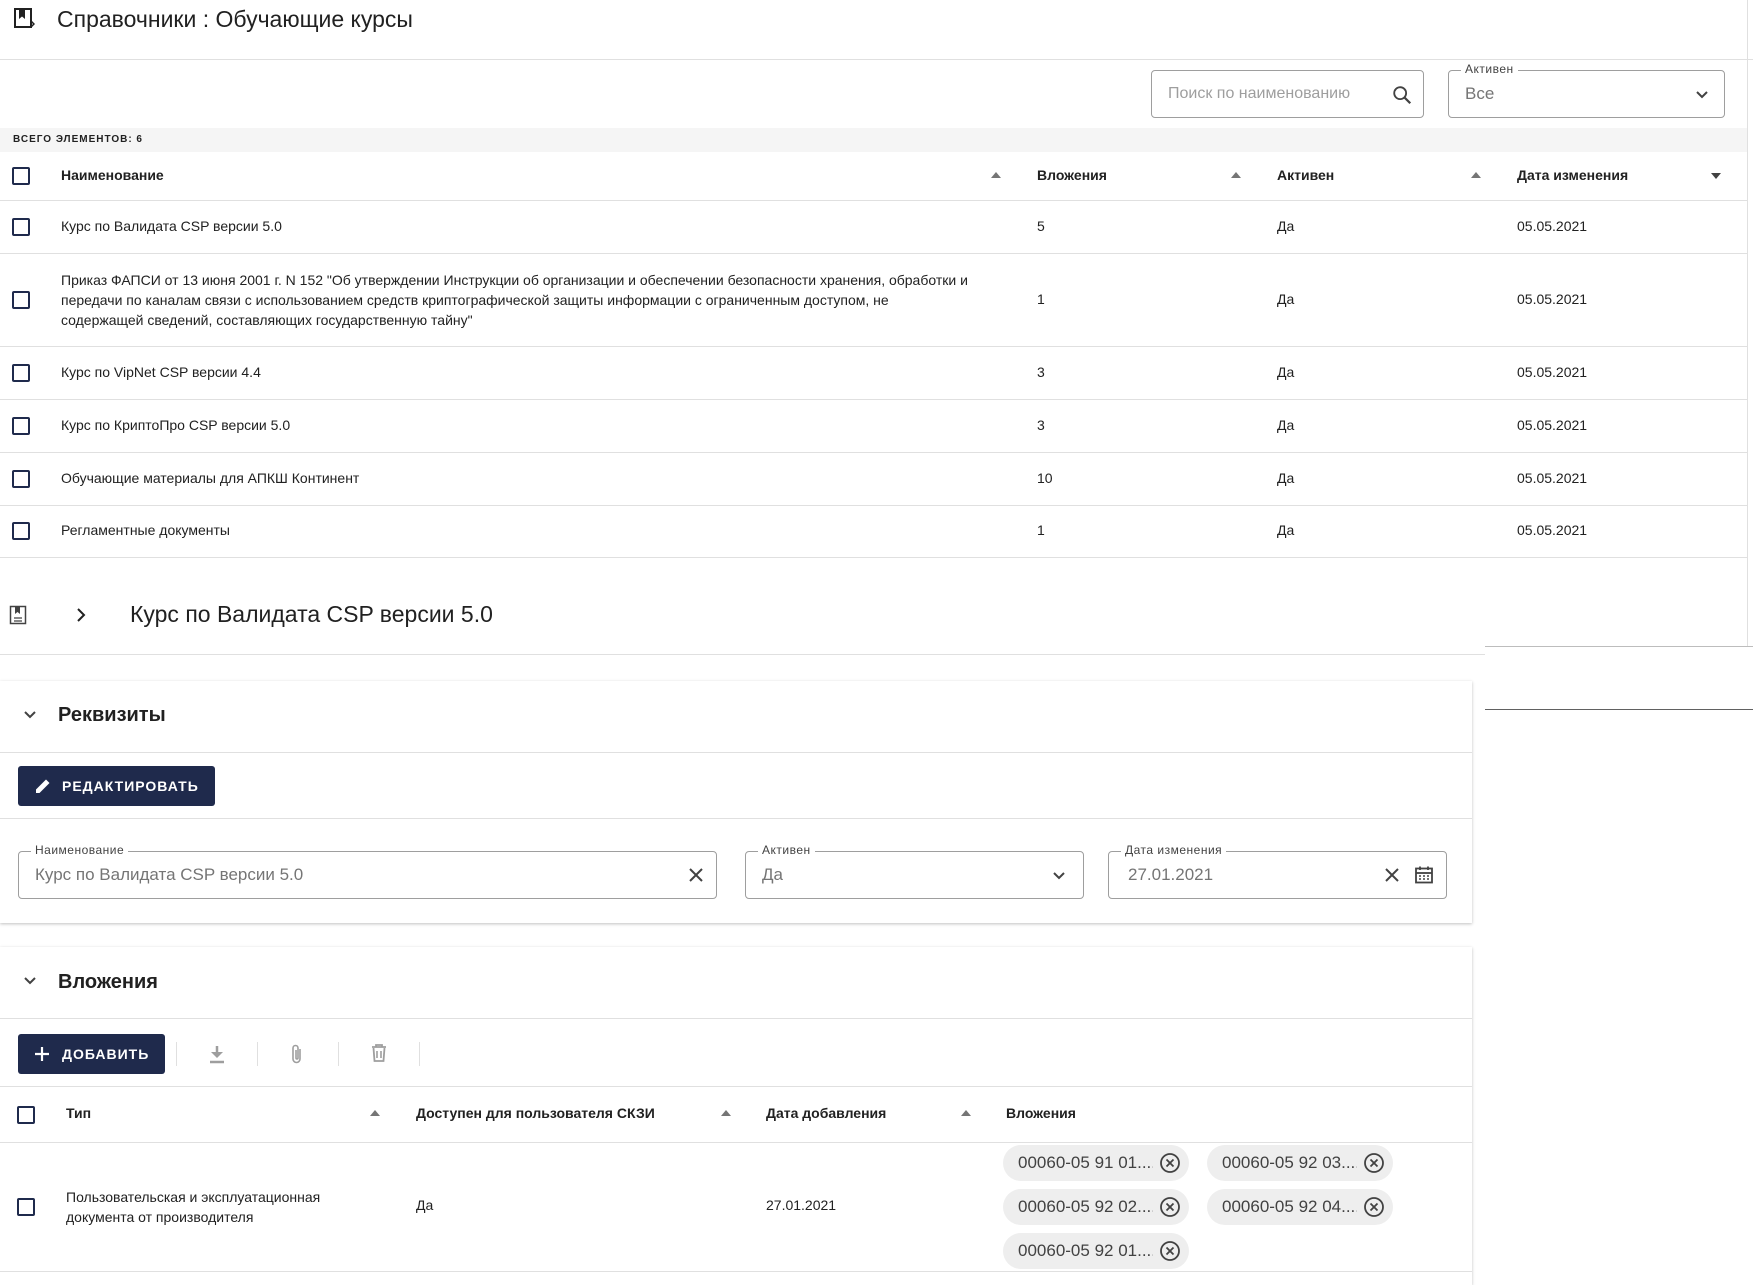 This screenshot has width=1753, height=1285. What do you see at coordinates (175, 425) in the screenshot?
I see `row-name: Курс по КриптоПро CSP версии 5.0` at bounding box center [175, 425].